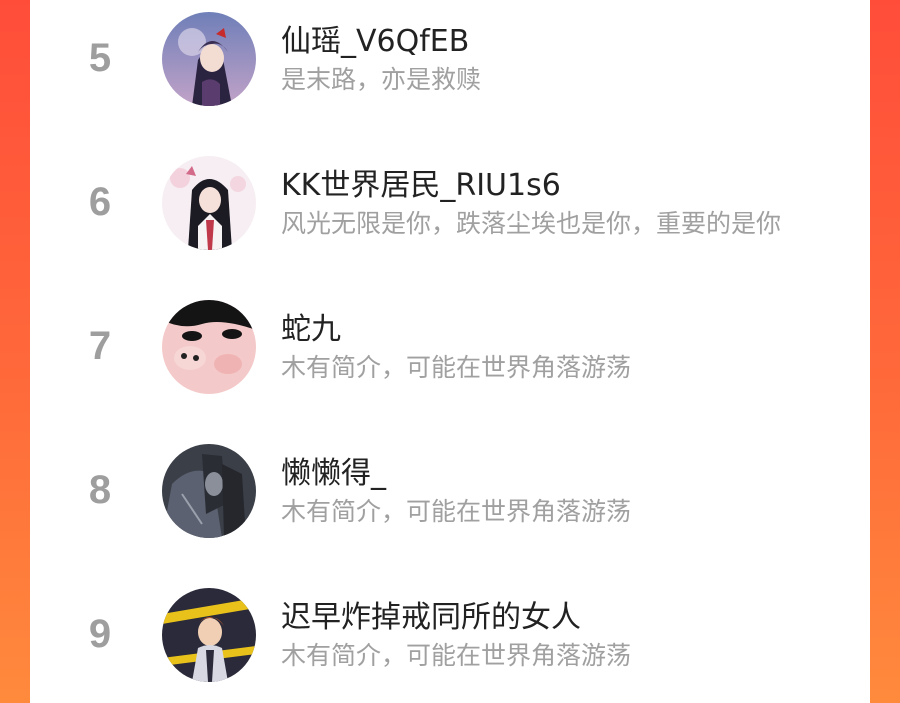 Image resolution: width=900 pixels, height=703 pixels. I want to click on user-name: 迟早炸掉戒同所的女人, so click(431, 614).